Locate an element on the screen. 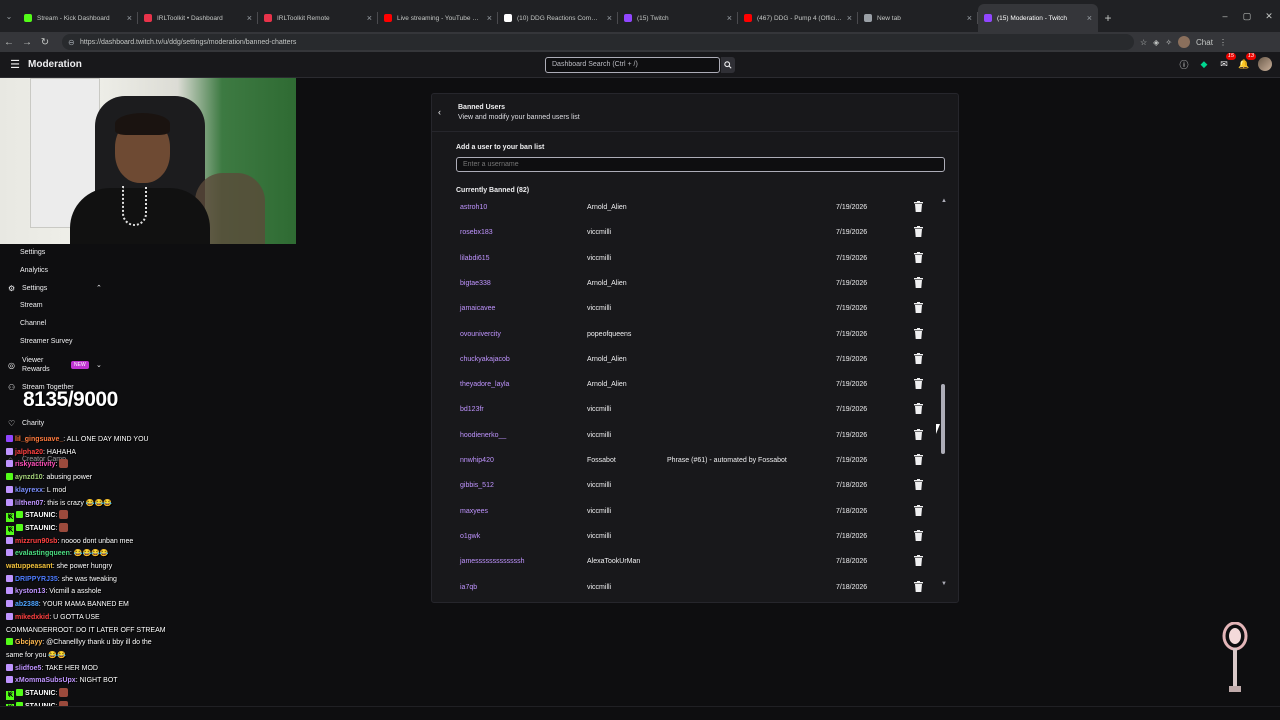 This screenshot has height=720, width=1280. sidebar-item-channel: Channel is located at coordinates (33, 323).